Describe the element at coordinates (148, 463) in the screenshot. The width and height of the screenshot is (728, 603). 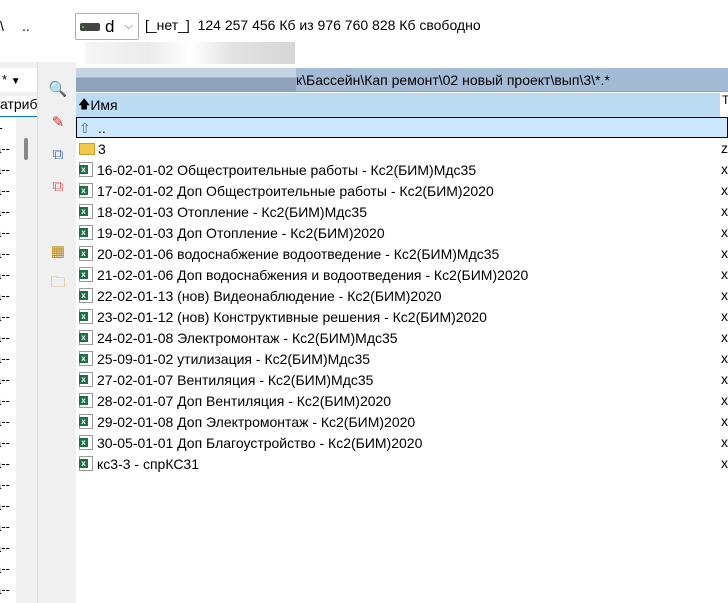
I see `file-name: кс3-3 - спрКС31` at that location.